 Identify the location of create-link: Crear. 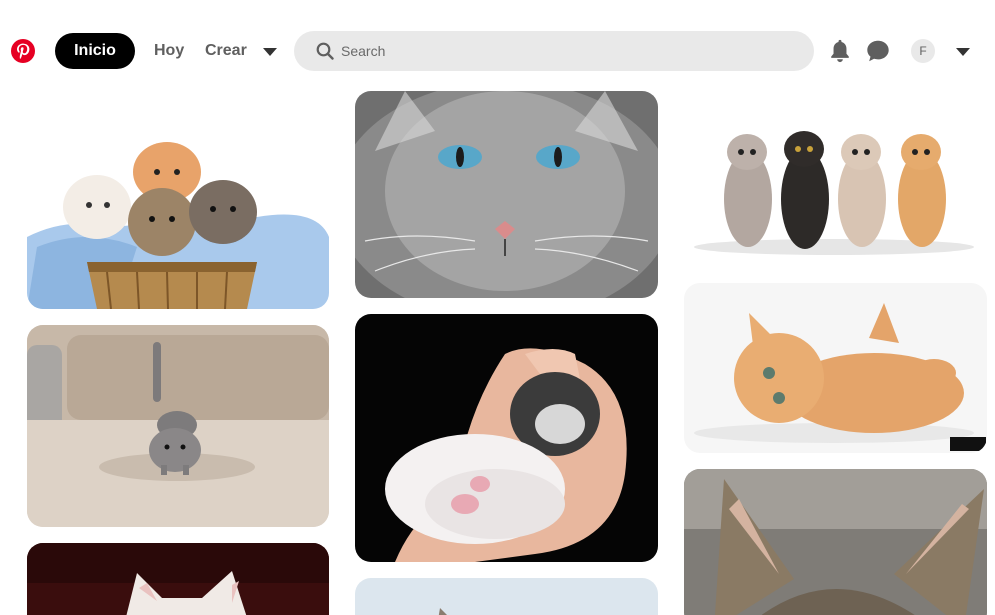
(226, 51).